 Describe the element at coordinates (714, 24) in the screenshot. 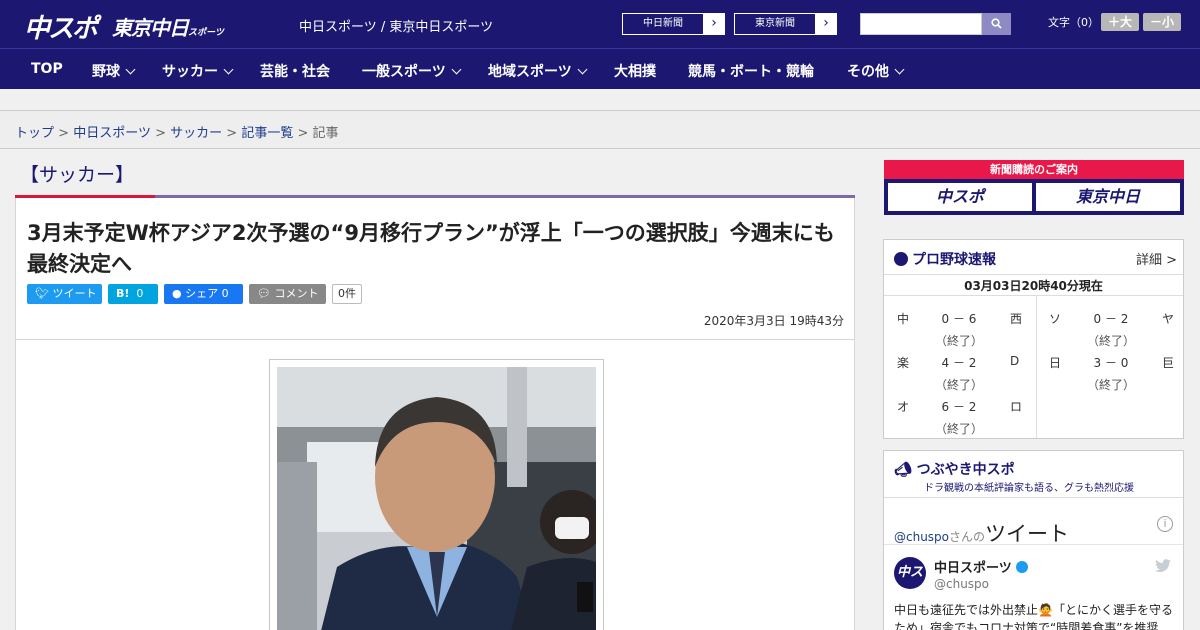

I see `chevron-right-icon: ›` at that location.